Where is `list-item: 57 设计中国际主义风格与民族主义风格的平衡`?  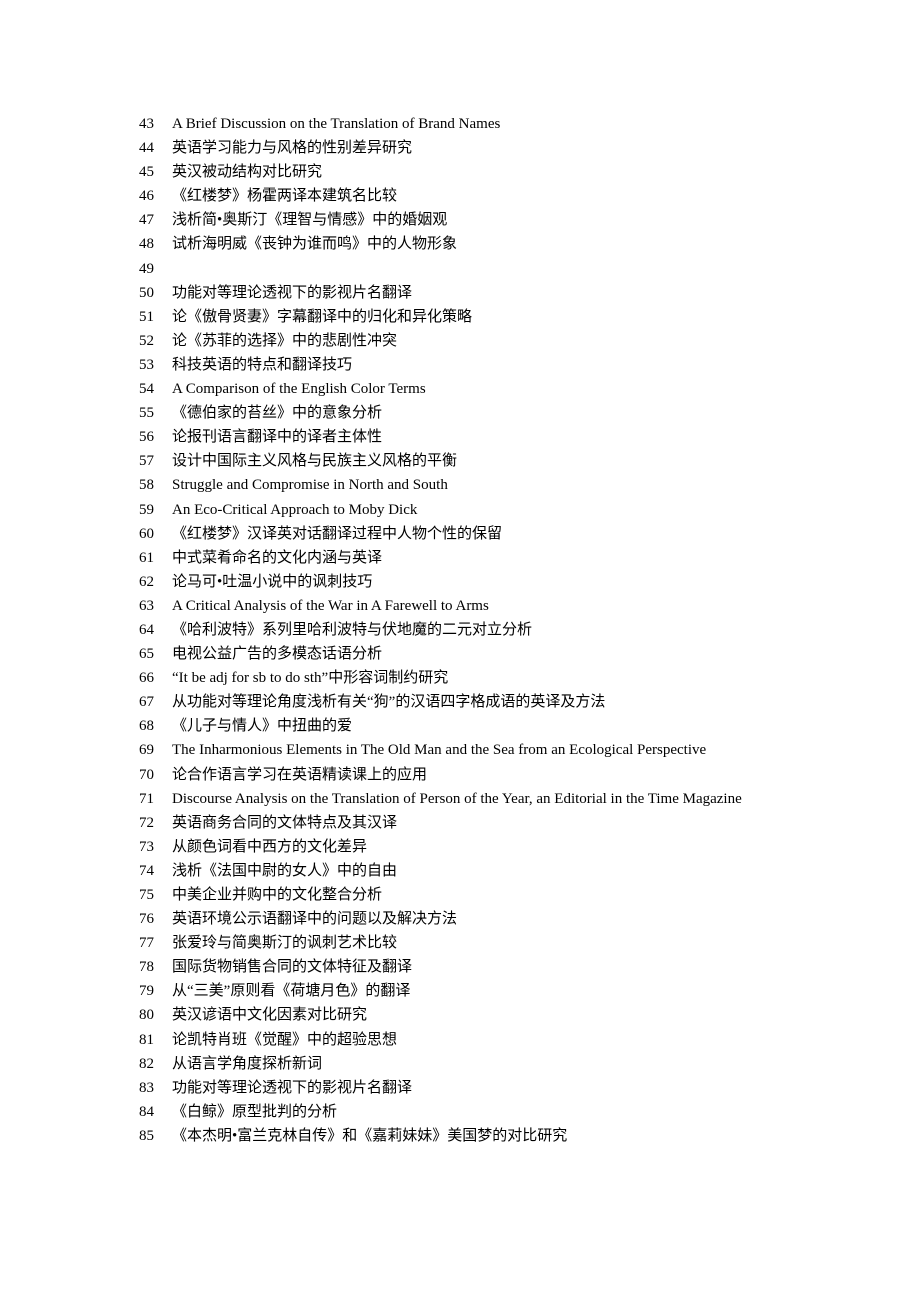
list-item: 57 设计中国际主义风格与民族主义风格的平衡 is located at coordinates (460, 461).